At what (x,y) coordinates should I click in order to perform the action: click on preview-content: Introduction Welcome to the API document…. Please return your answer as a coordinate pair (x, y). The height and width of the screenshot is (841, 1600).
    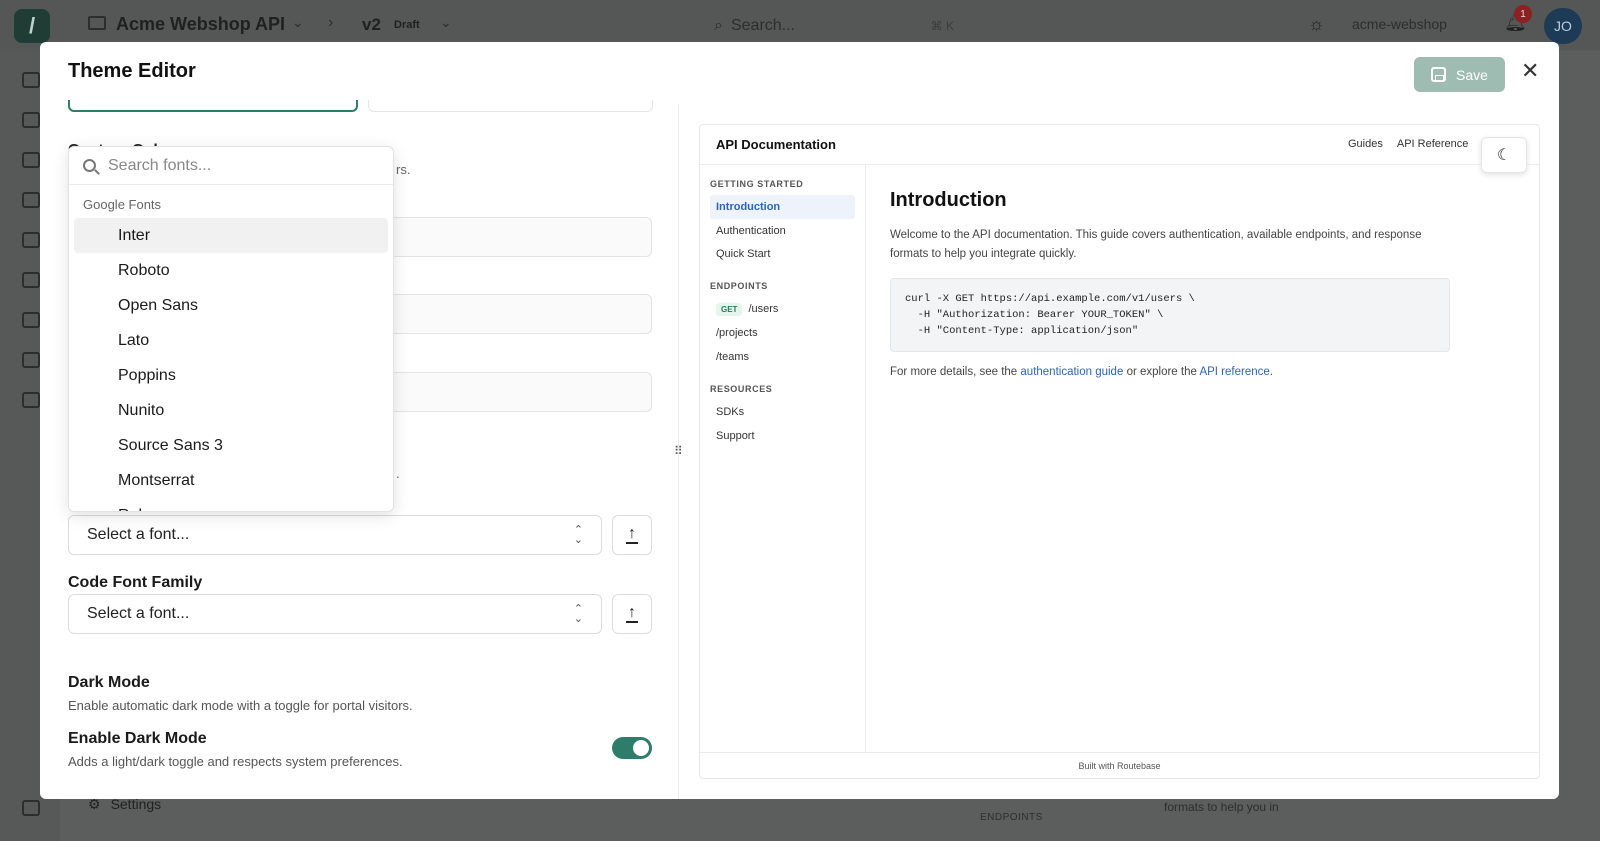
    Looking at the image, I should click on (1170, 283).